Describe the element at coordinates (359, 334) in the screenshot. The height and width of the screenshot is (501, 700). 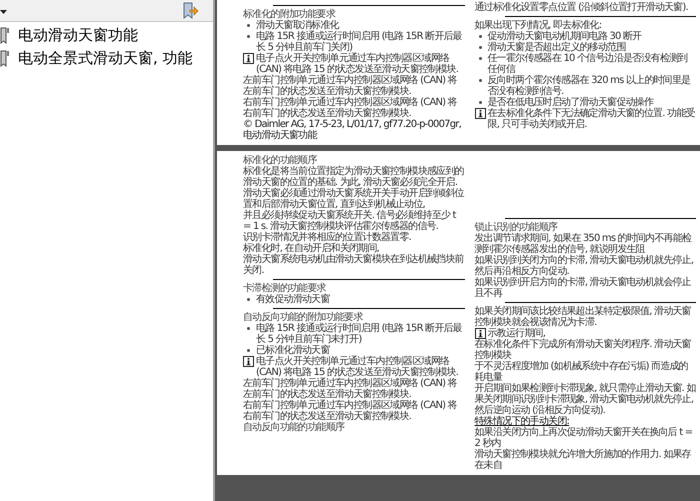
I see `bullet-text: 电路 15R 接通或运行时间启用 (电路 15R 断开后最长 5 分钟且前车门未打开)` at that location.